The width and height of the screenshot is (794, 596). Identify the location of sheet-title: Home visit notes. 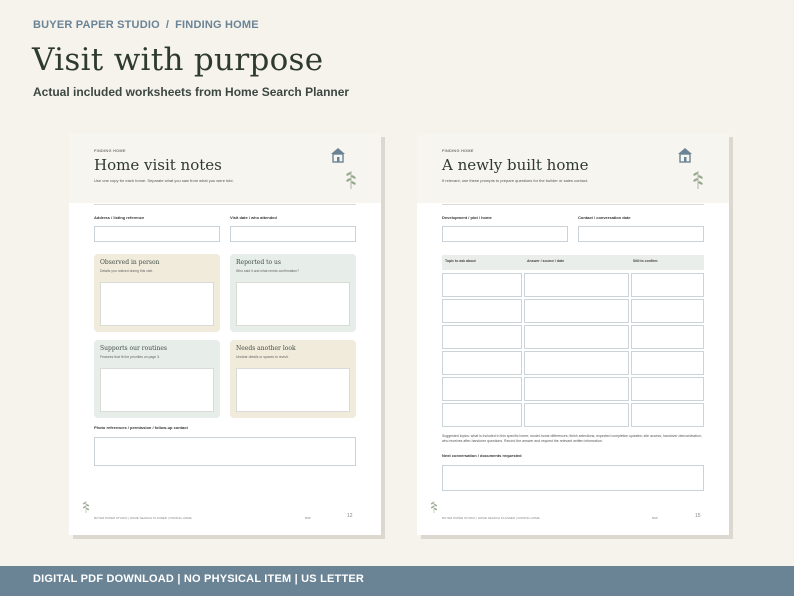
(158, 165).